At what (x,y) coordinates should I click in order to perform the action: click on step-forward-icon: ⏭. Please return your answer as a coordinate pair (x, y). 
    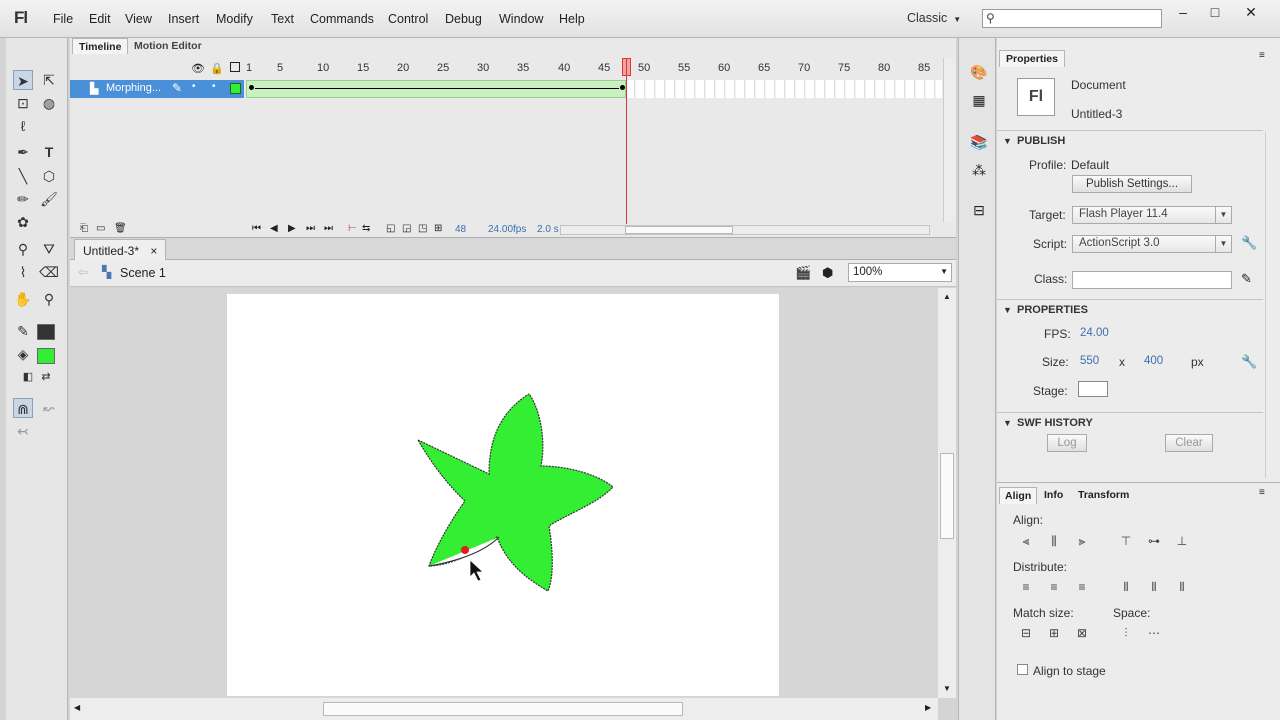
    Looking at the image, I should click on (310, 228).